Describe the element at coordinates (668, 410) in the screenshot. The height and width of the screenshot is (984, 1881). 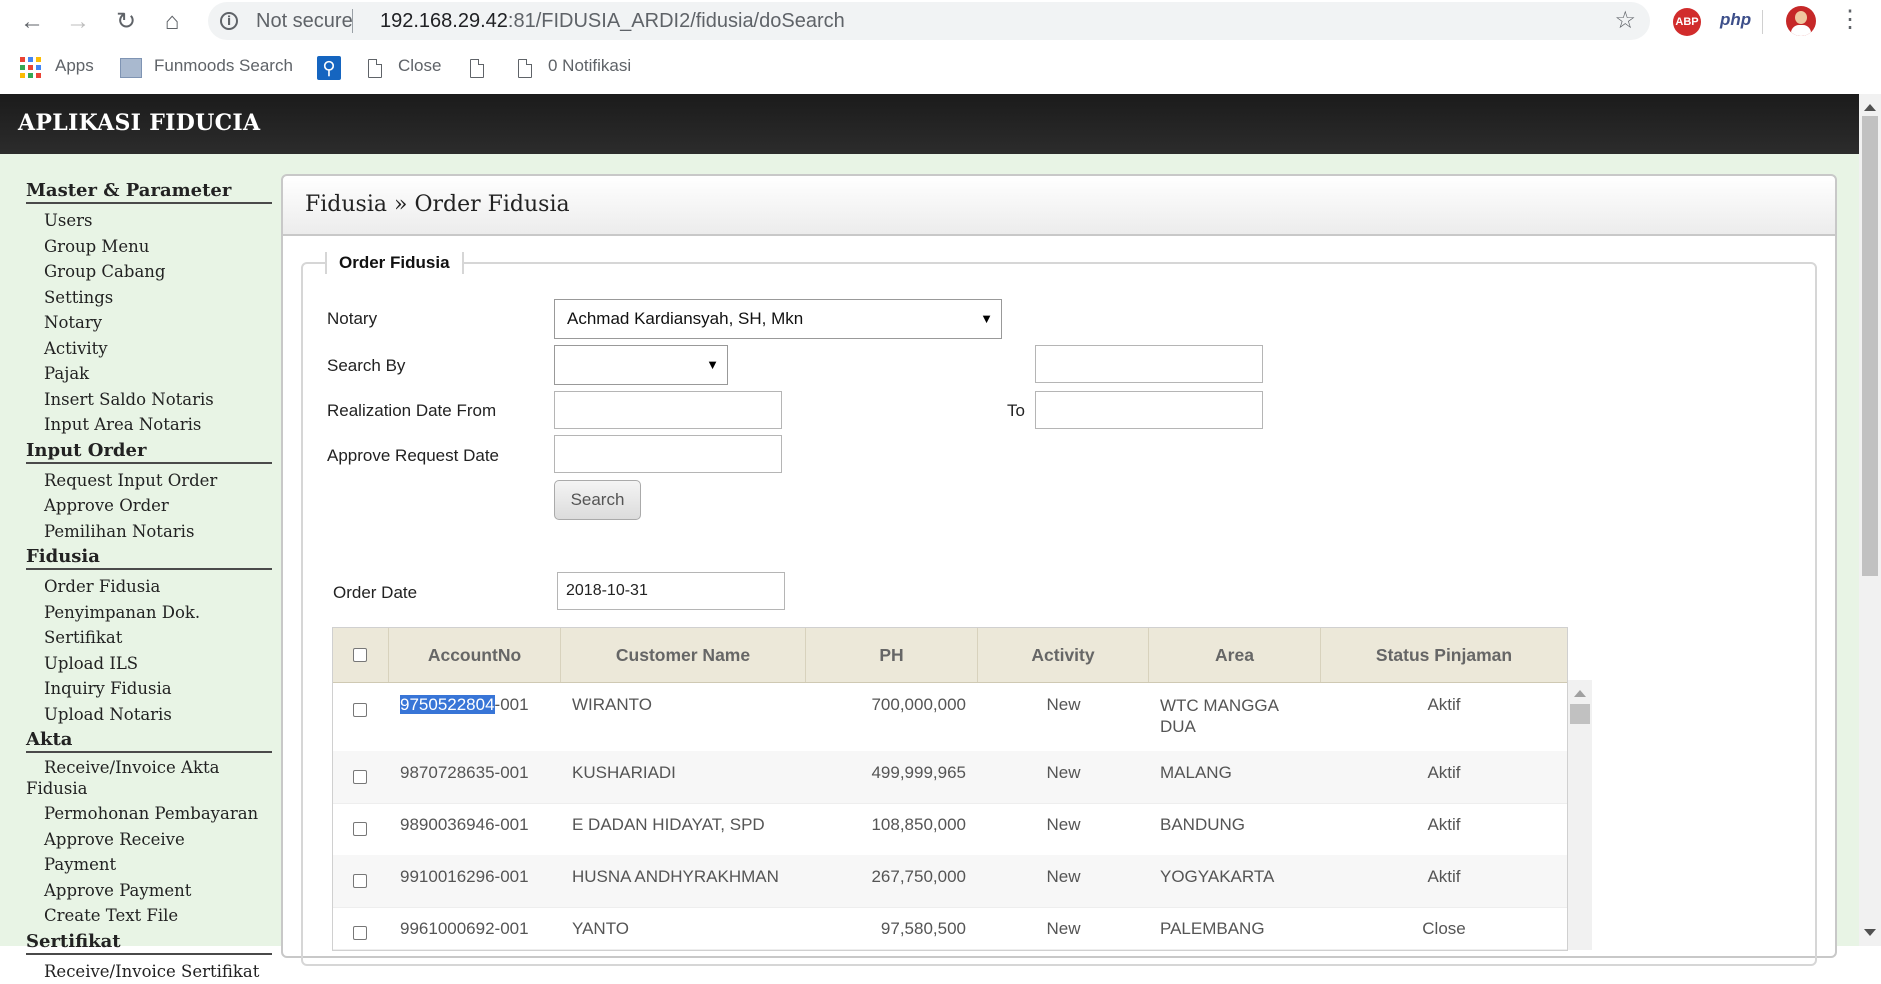
I see `realization-date-from-input` at that location.